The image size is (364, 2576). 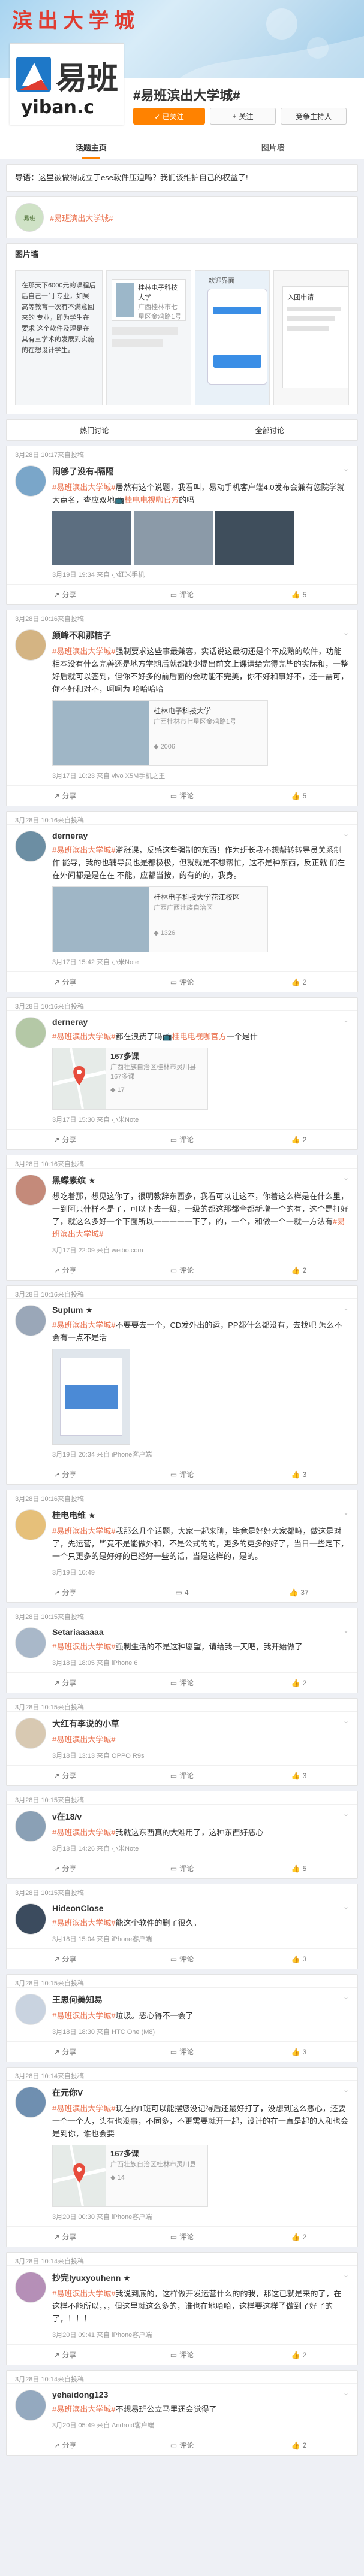 I want to click on tab-topic-home: 话题主页, so click(x=91, y=147).